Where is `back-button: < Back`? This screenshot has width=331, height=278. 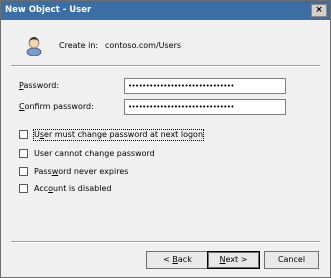 back-button: < Back is located at coordinates (177, 260).